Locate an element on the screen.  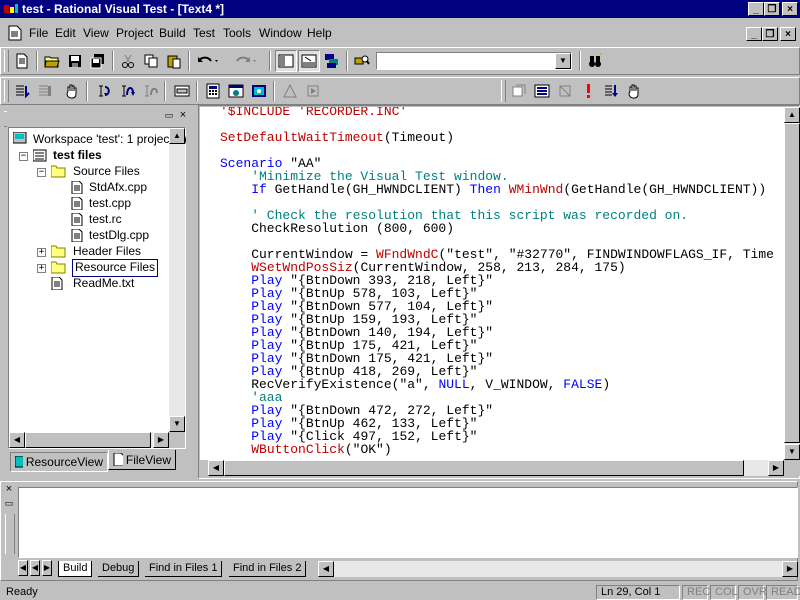
tree-readme: ReadMe.txt is located at coordinates (103, 283).